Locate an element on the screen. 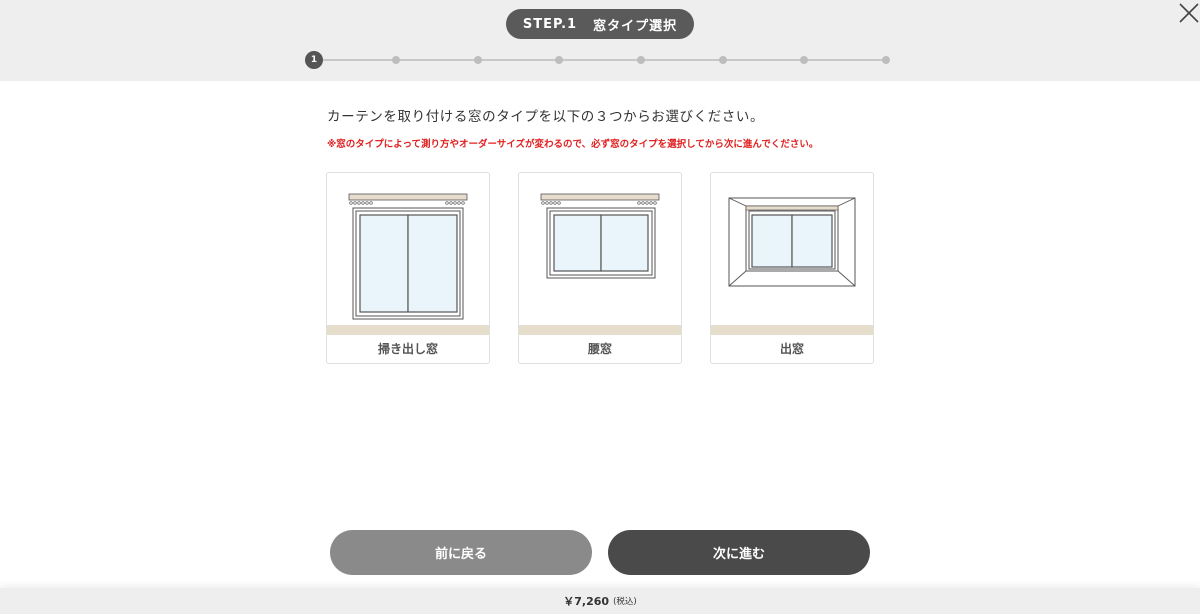  window-type-label: 腰窓 is located at coordinates (599, 349).